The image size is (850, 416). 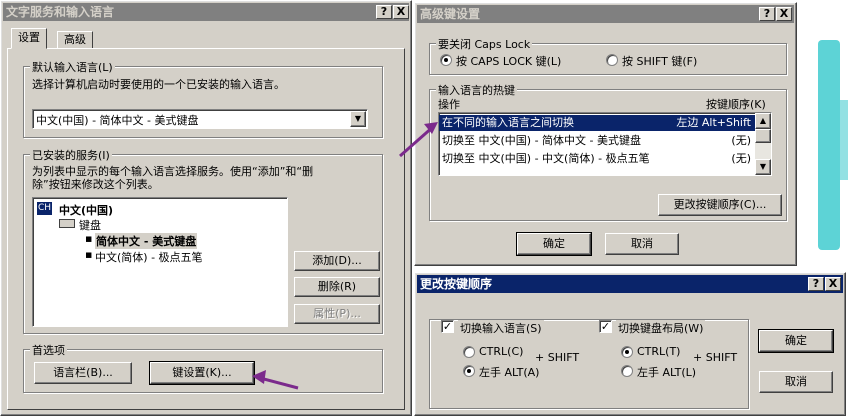 What do you see at coordinates (450, 14) in the screenshot?
I see `adv-title: 高级键设置` at bounding box center [450, 14].